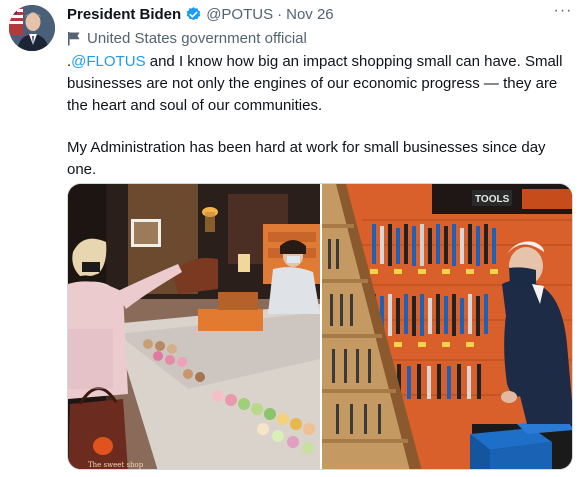  I want to click on author-name: President Biden, so click(124, 14).